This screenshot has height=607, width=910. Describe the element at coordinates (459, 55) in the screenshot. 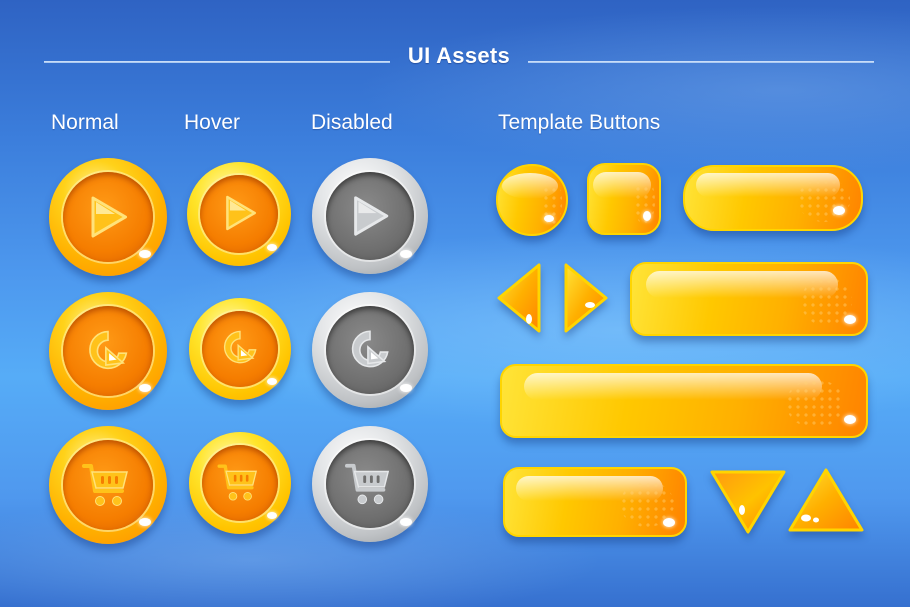

I see `page-title: UI Assets` at that location.